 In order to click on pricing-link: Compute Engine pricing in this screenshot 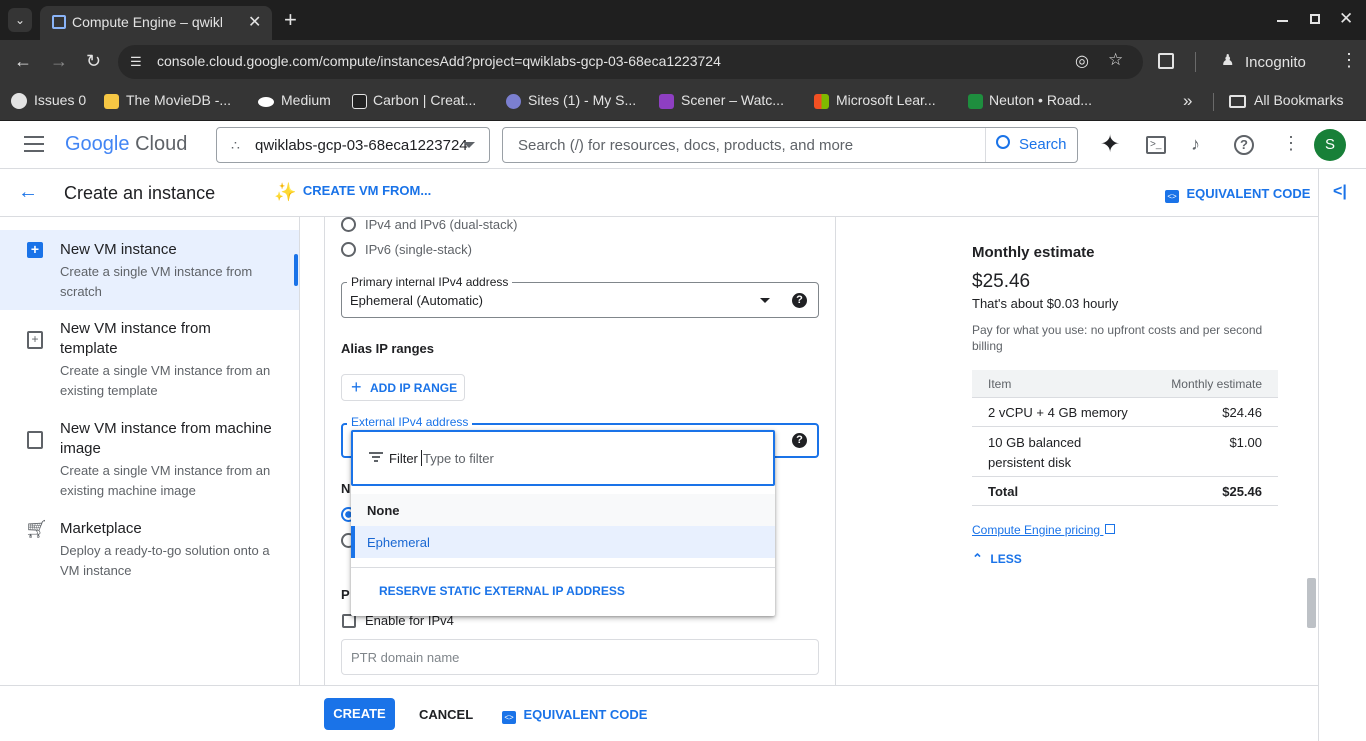, I will do `click(1044, 530)`.